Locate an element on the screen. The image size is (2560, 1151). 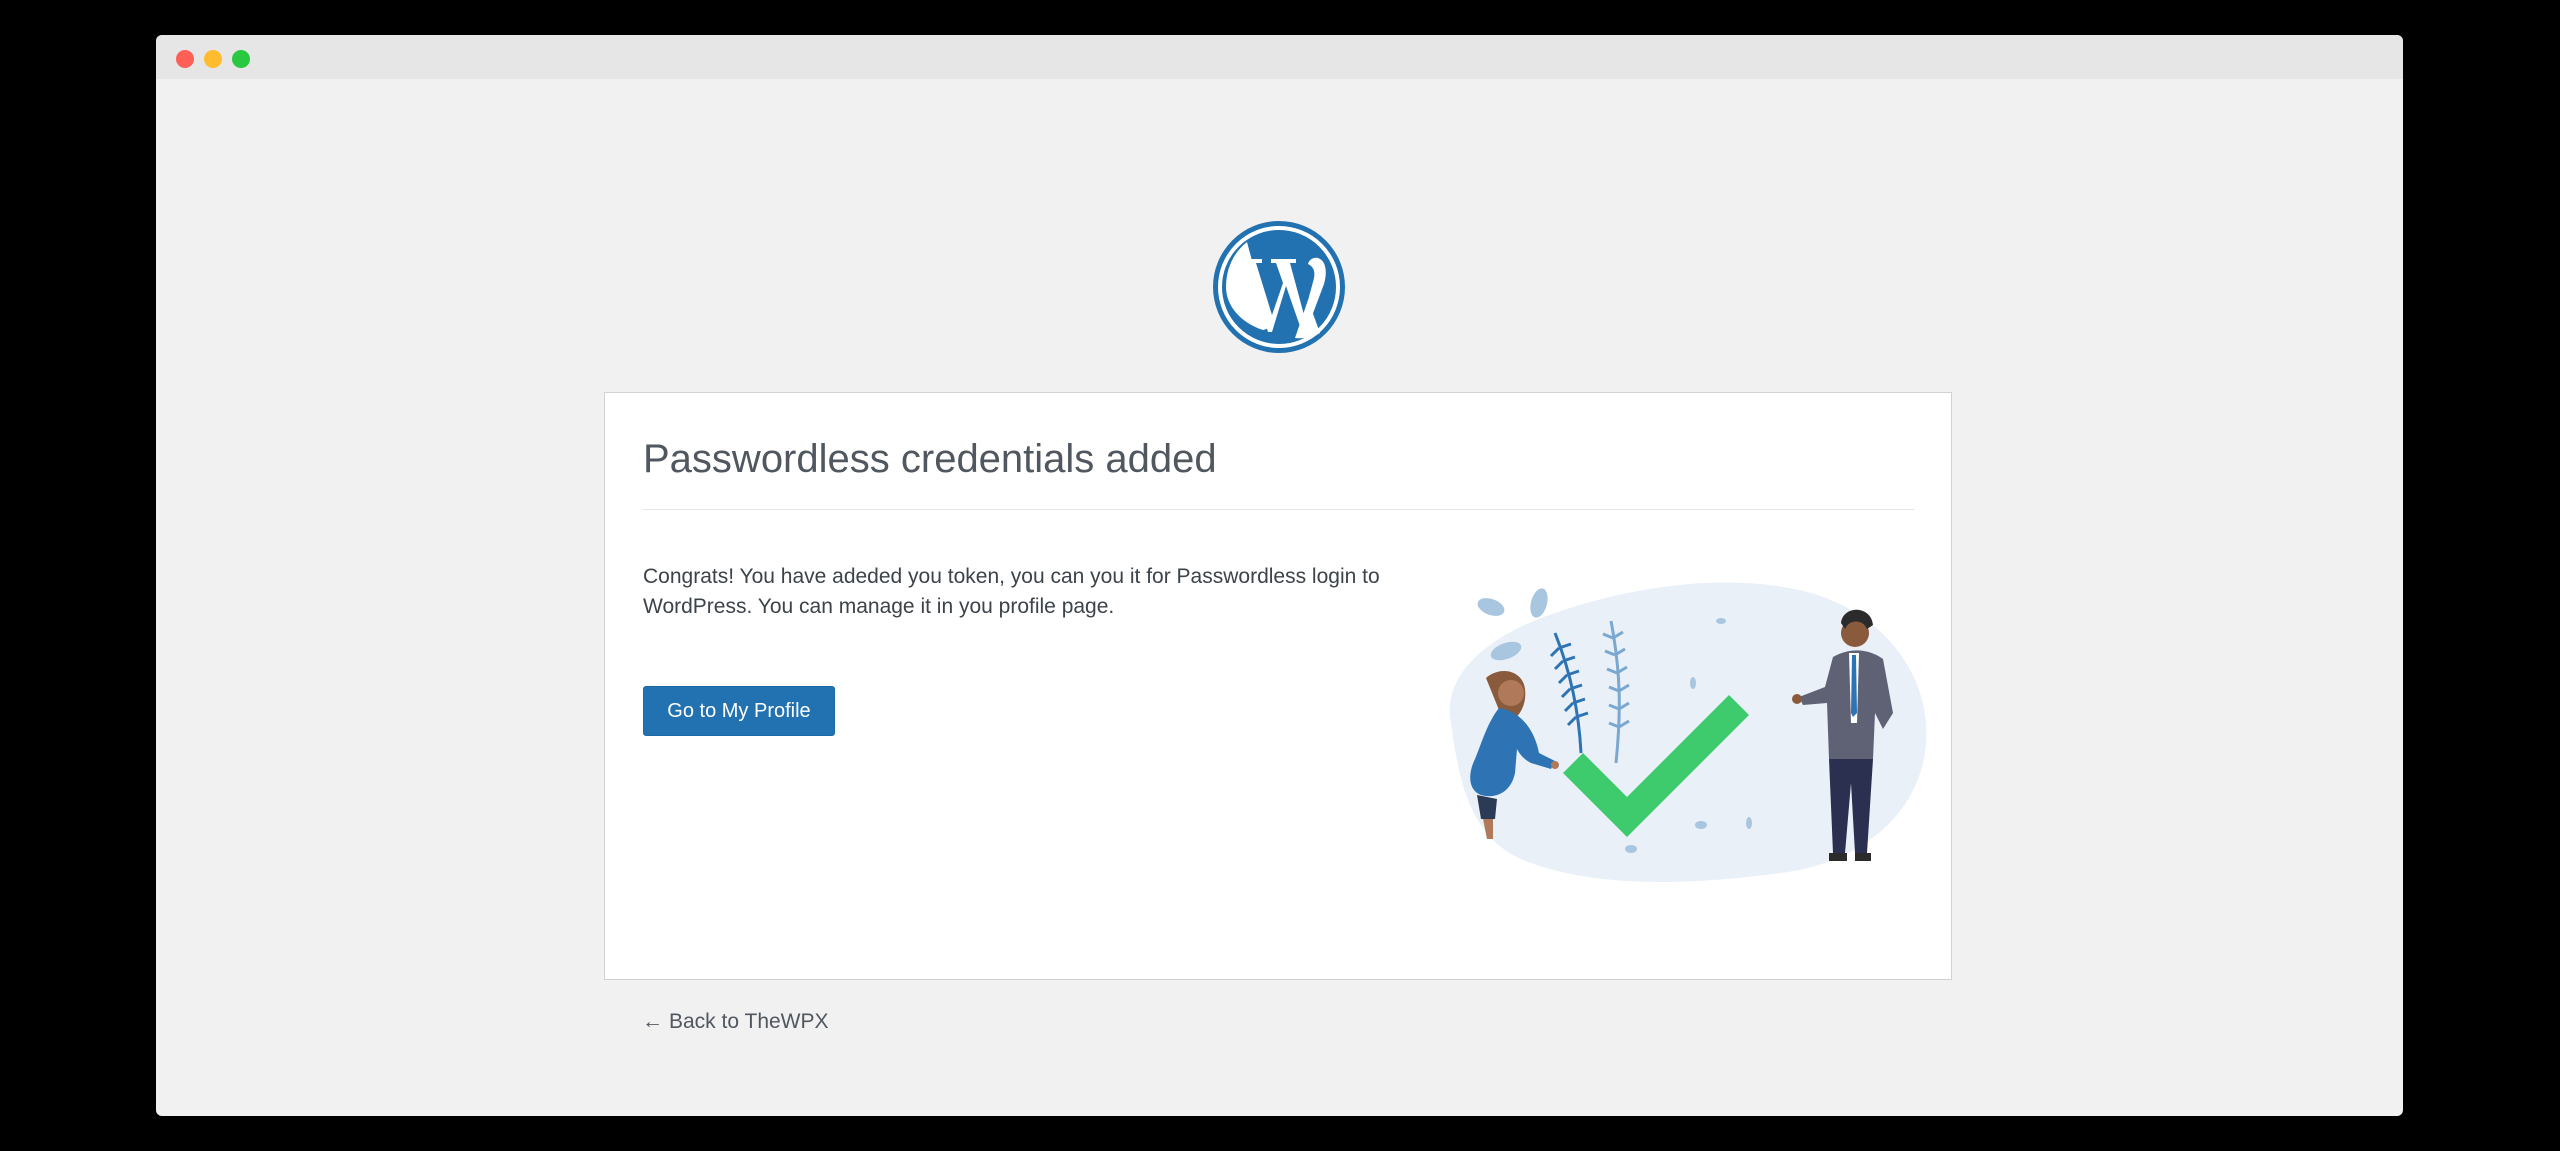
minimize-window-button is located at coordinates (213, 59).